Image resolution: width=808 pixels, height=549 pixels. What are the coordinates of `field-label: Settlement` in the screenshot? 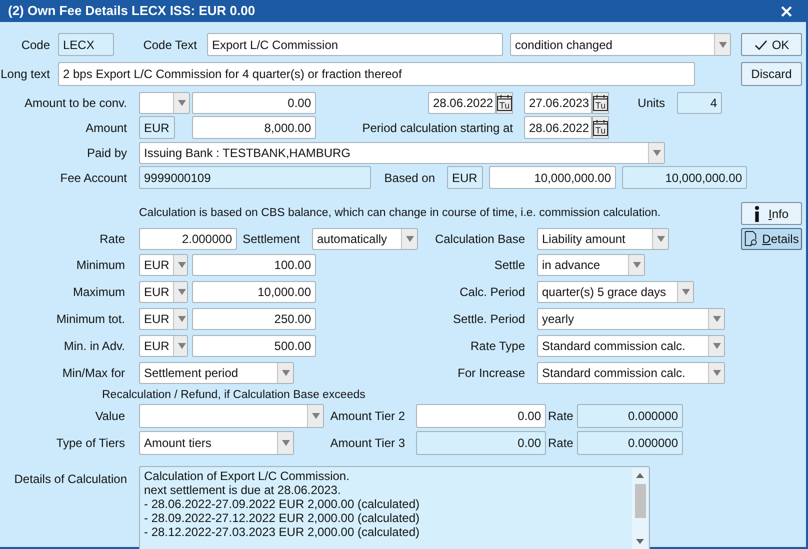 It's located at (271, 239).